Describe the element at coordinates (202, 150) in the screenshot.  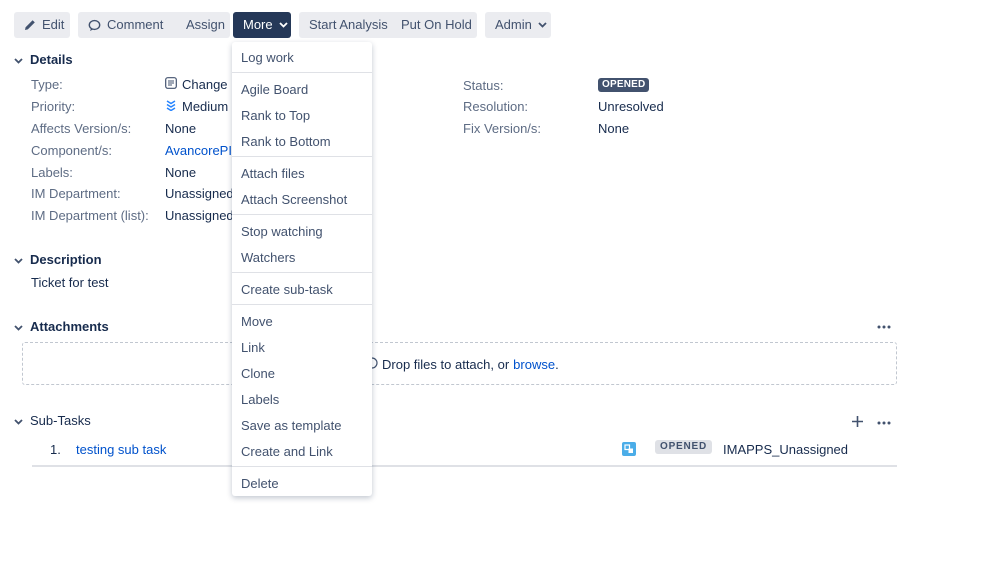
I see `component-link: AvancorePIF` at that location.